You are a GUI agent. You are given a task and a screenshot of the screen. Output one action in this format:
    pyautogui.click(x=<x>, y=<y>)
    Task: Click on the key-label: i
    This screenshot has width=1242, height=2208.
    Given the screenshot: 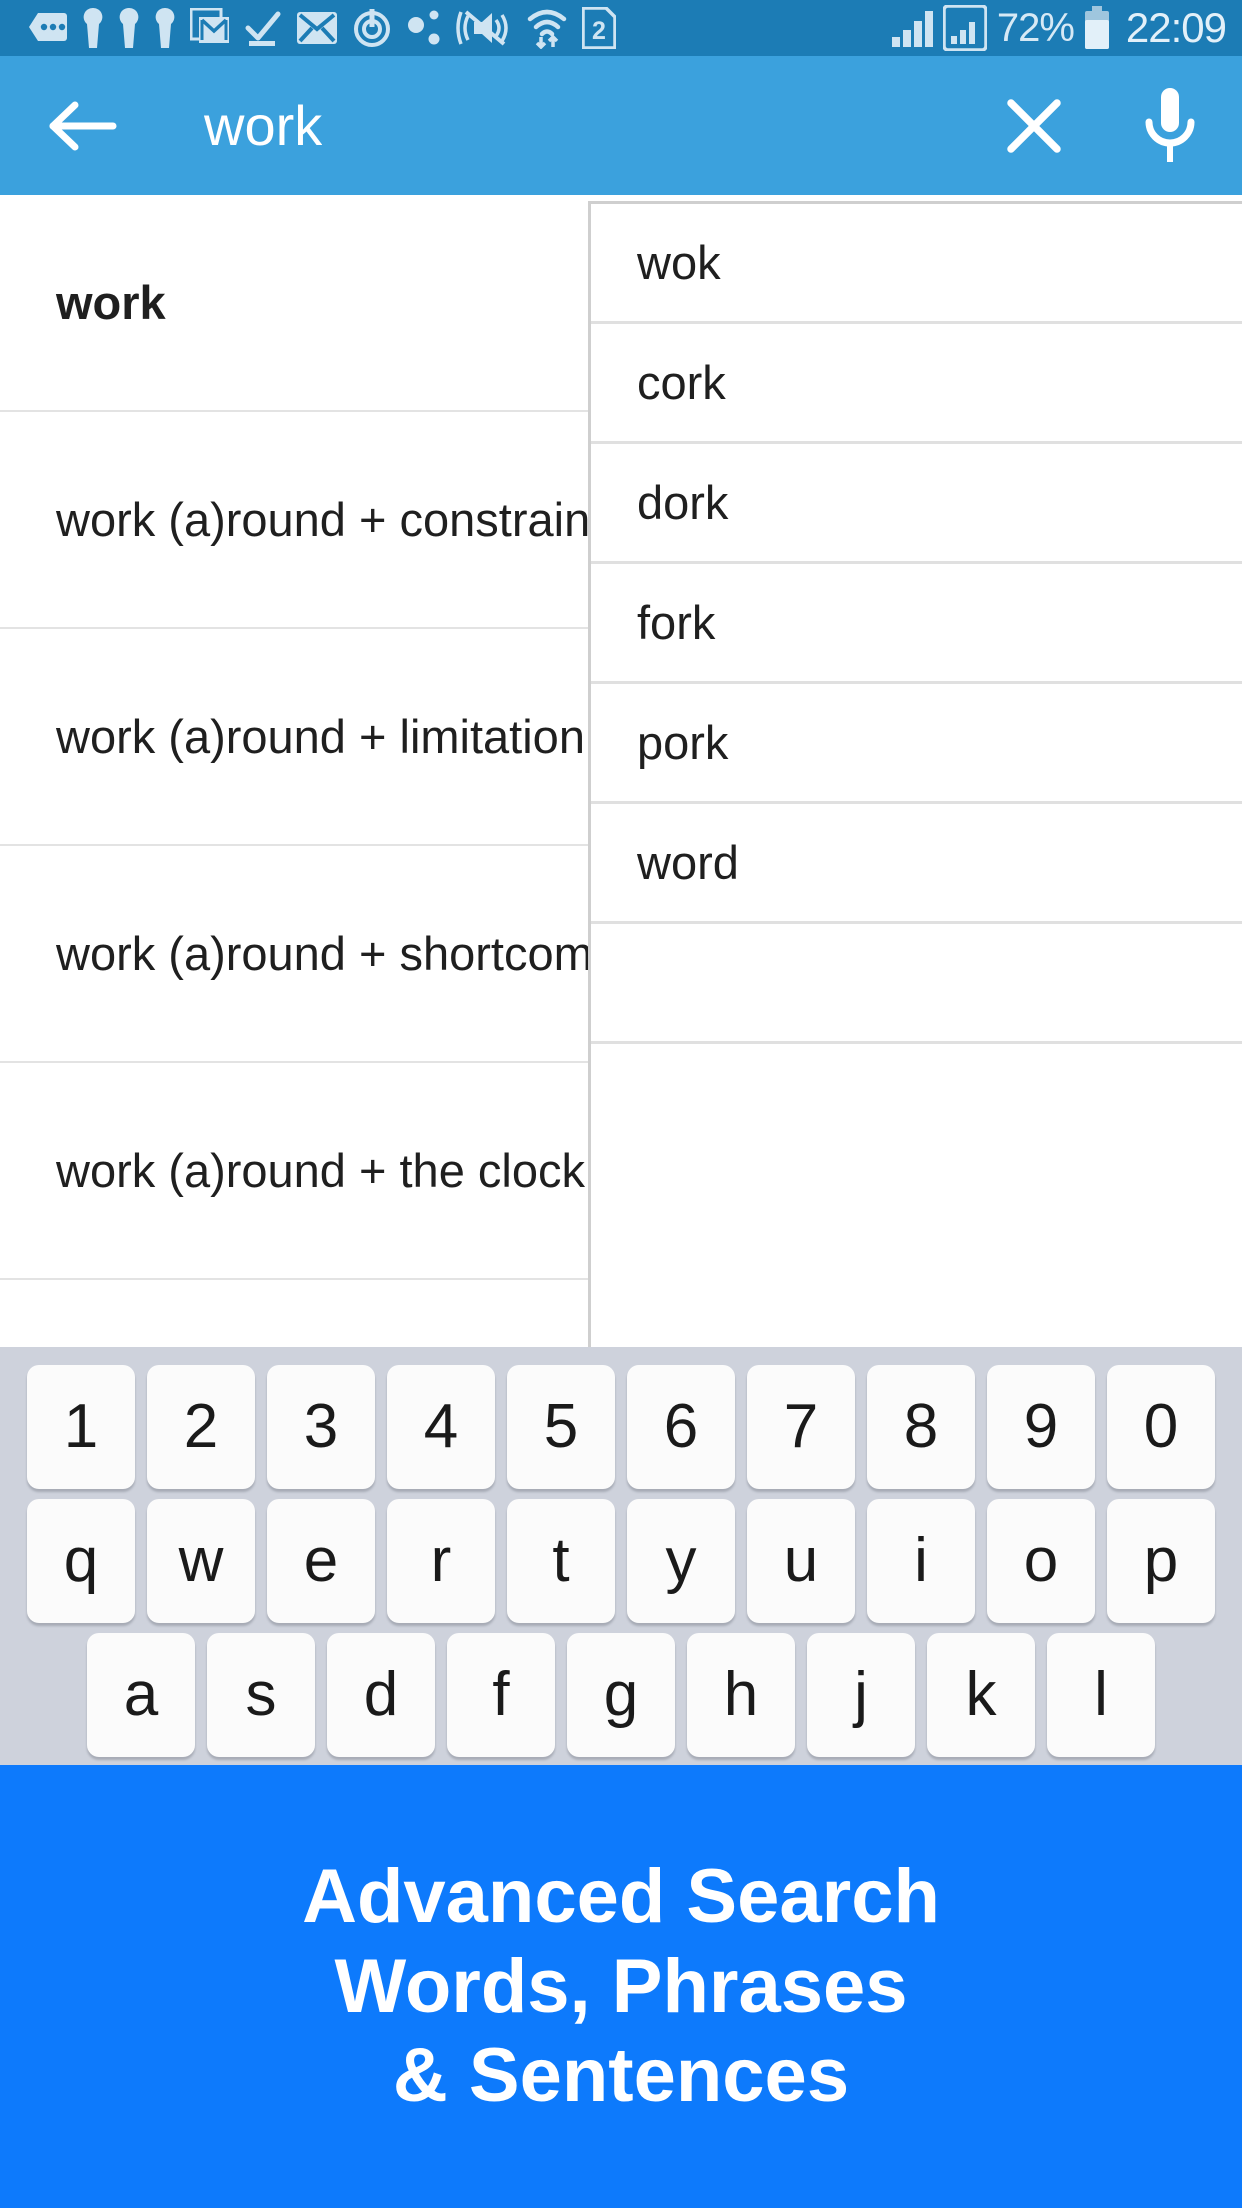 What is the action you would take?
    pyautogui.click(x=921, y=1560)
    